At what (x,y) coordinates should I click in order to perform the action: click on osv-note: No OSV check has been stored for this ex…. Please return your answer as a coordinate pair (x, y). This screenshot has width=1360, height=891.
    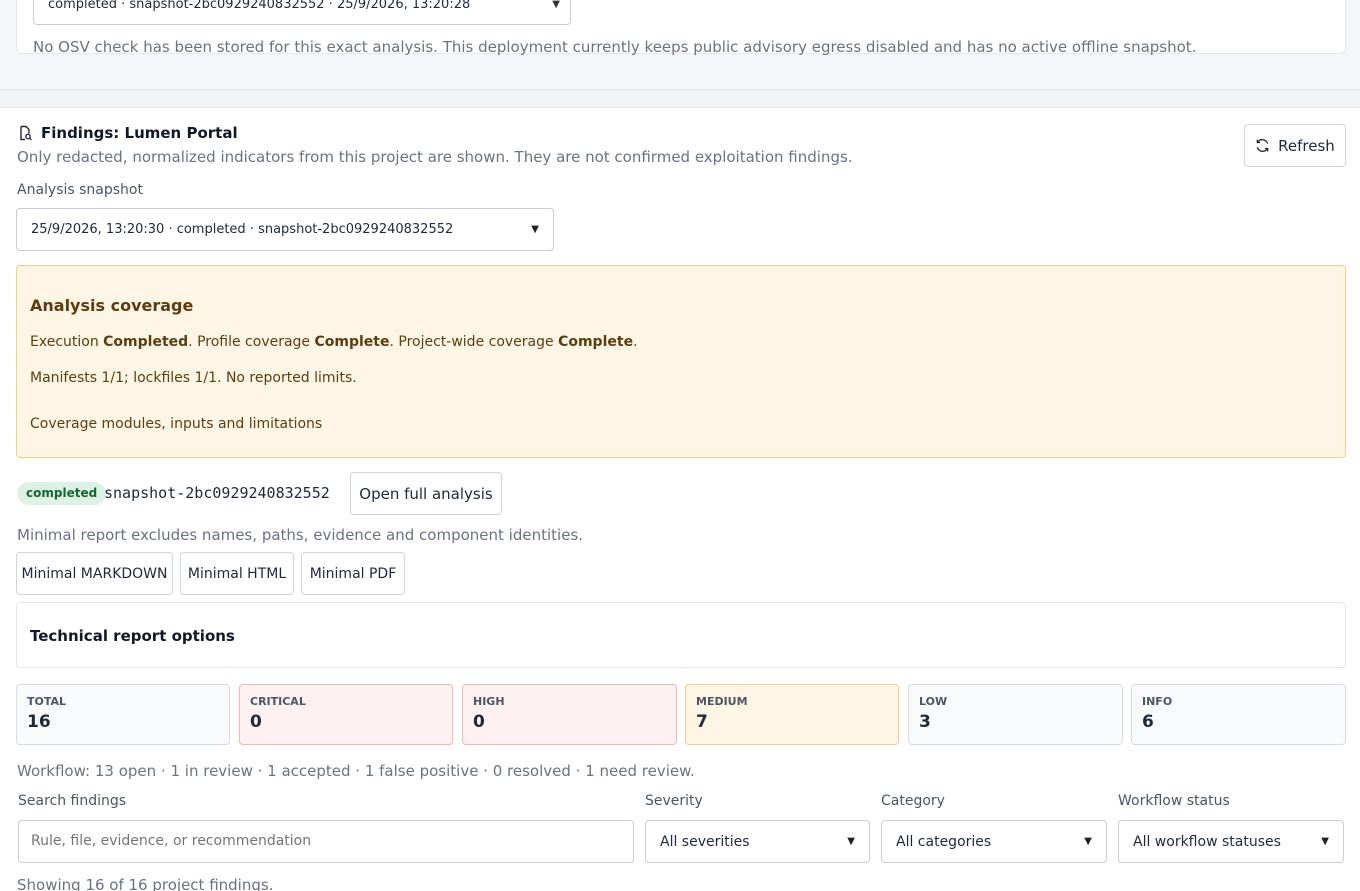
    Looking at the image, I should click on (615, 47).